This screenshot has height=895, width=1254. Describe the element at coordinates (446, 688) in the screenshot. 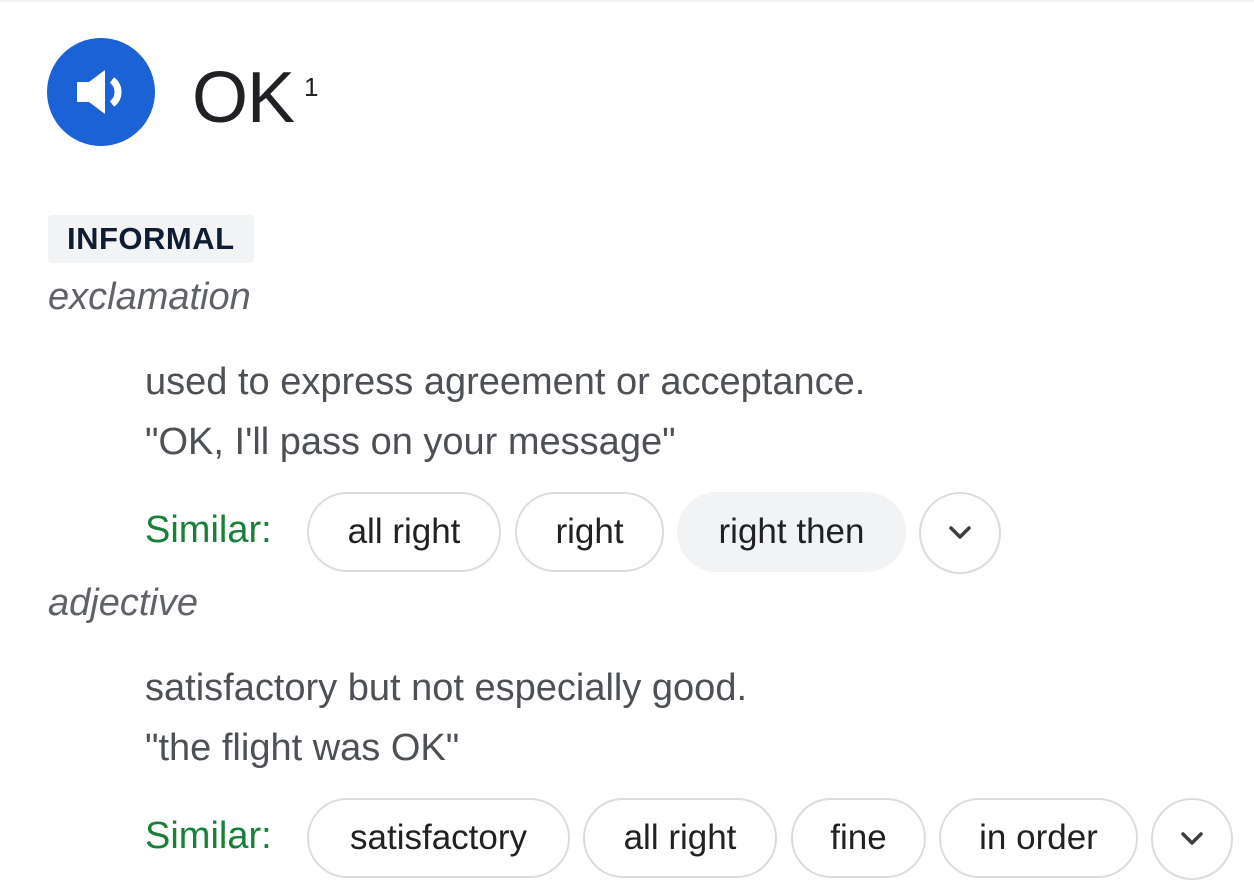

I see `definition-text: satisfactory but not especially good.` at that location.